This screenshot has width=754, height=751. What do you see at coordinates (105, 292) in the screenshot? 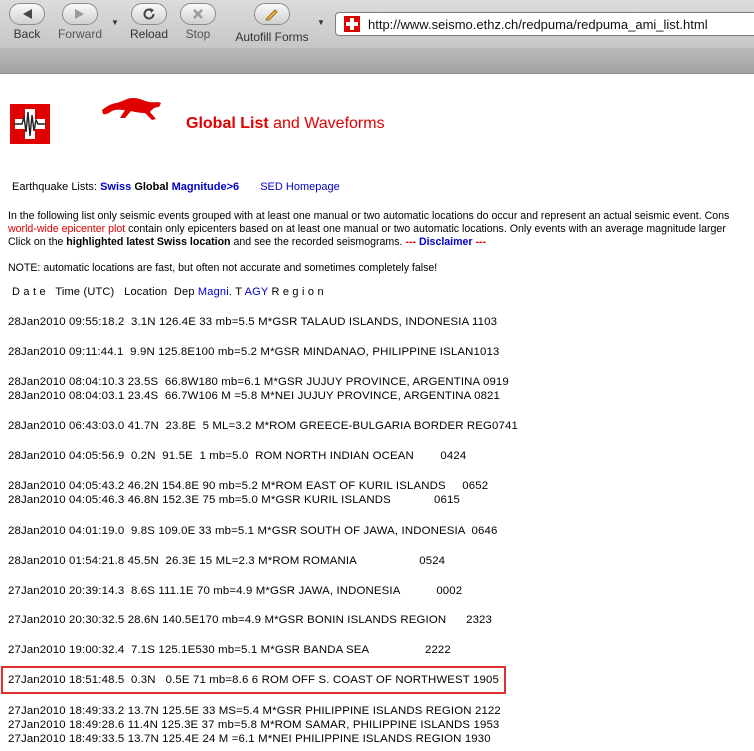
I see `column-header-part1: D a t e Time (UTC) Location Dep` at bounding box center [105, 292].